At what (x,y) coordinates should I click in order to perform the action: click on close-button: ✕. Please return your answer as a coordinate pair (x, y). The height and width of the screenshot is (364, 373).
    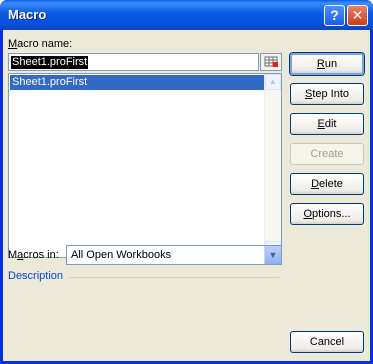
    Looking at the image, I should click on (357, 15).